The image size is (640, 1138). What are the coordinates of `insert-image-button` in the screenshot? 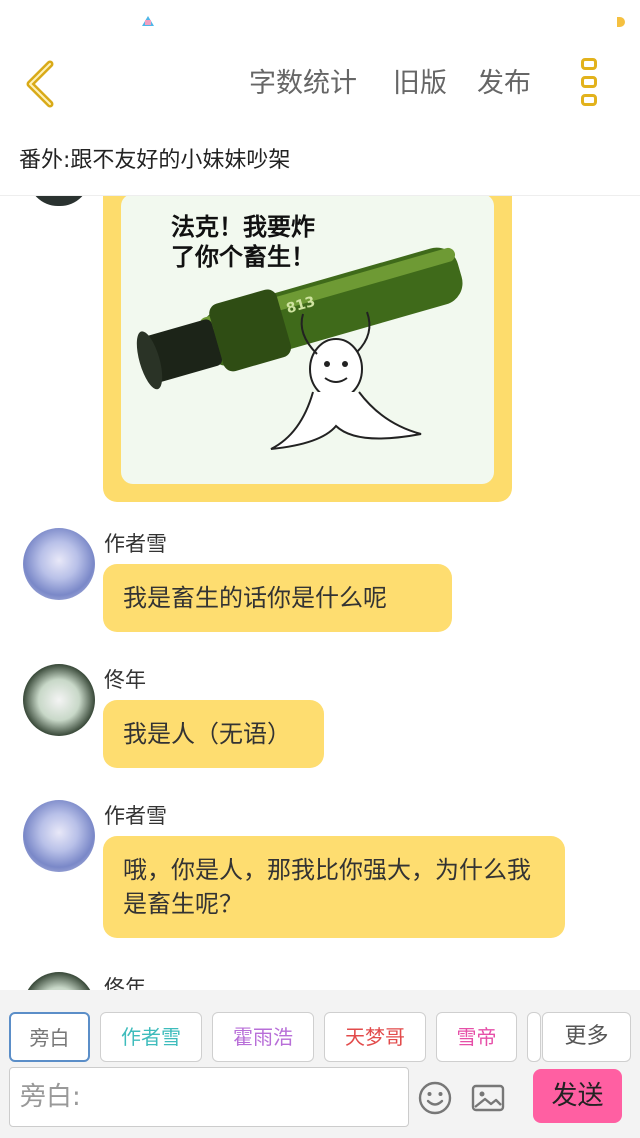 It's located at (488, 1098).